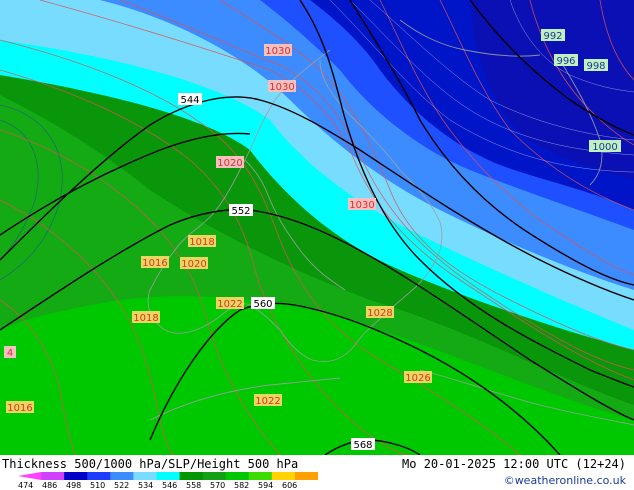 The width and height of the screenshot is (634, 490). I want to click on pressure-label-1020-a: 1020, so click(230, 162).